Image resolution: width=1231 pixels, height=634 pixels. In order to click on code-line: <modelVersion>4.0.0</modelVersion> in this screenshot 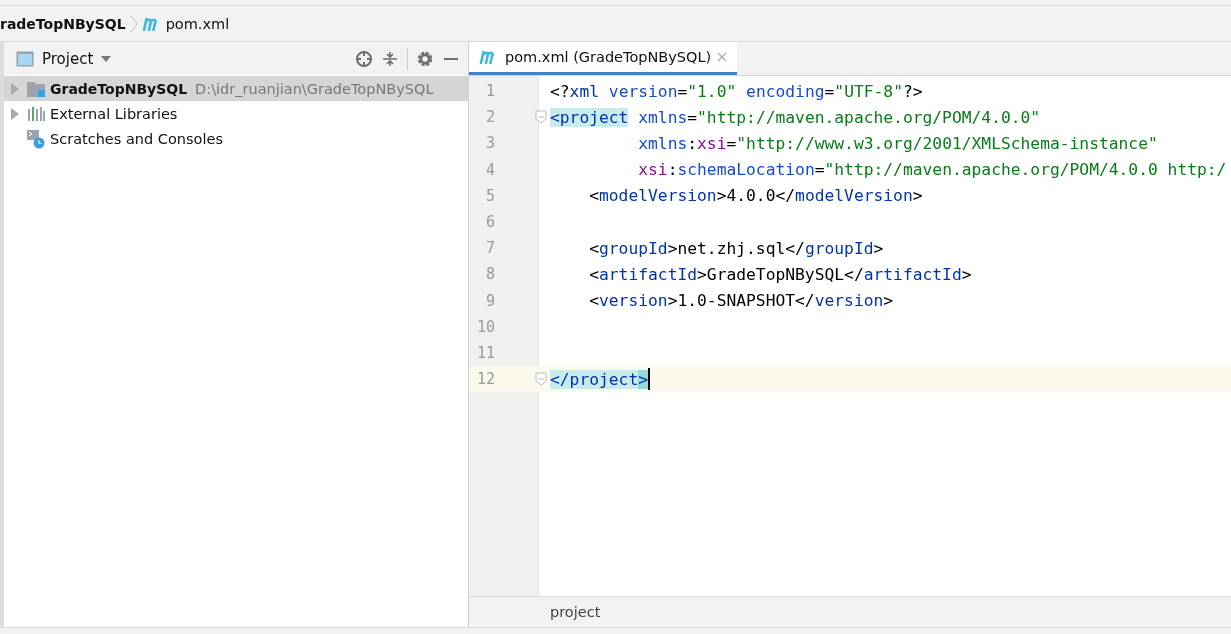, I will do `click(755, 196)`.